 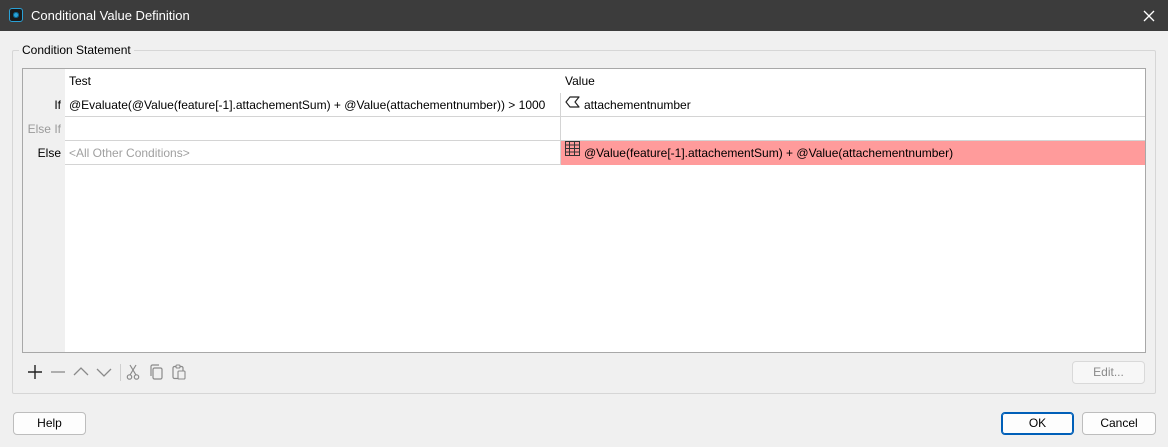 What do you see at coordinates (58, 372) in the screenshot?
I see `minus-icon` at bounding box center [58, 372].